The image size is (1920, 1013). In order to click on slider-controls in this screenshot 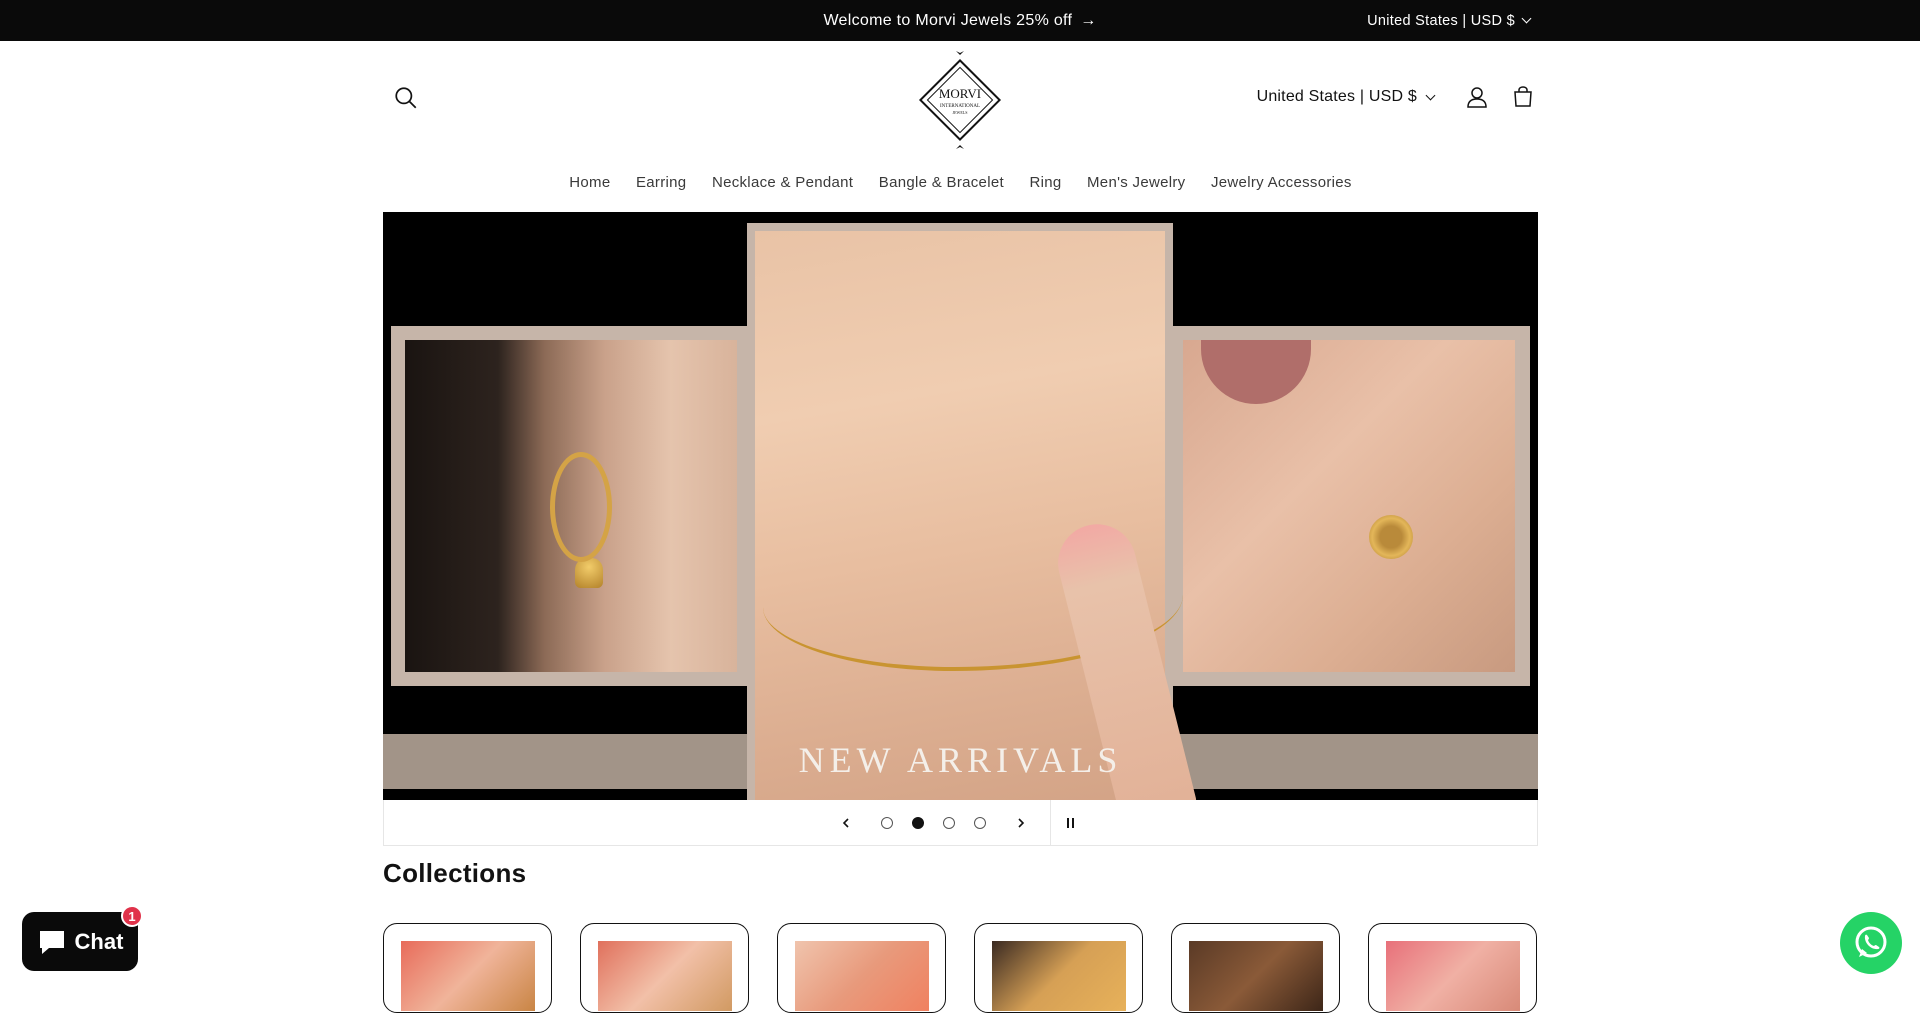, I will do `click(960, 822)`.